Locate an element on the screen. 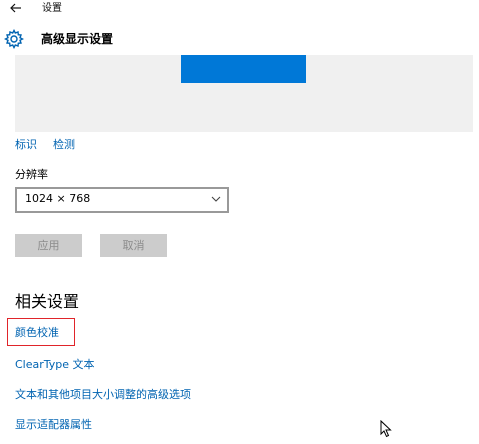  page-title: 高级显示设置 is located at coordinates (77, 39).